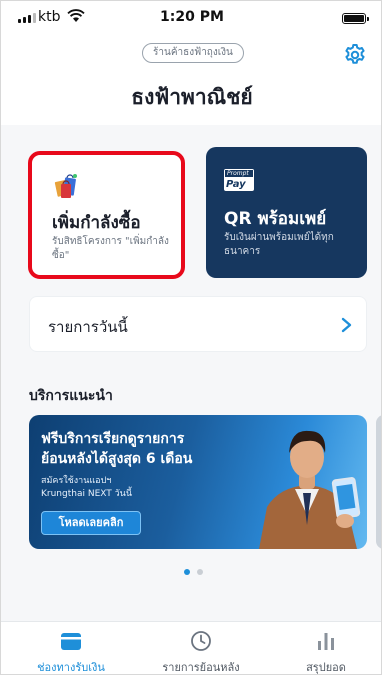 The height and width of the screenshot is (675, 382). Describe the element at coordinates (71, 641) in the screenshot. I see `wallet-icon` at that location.